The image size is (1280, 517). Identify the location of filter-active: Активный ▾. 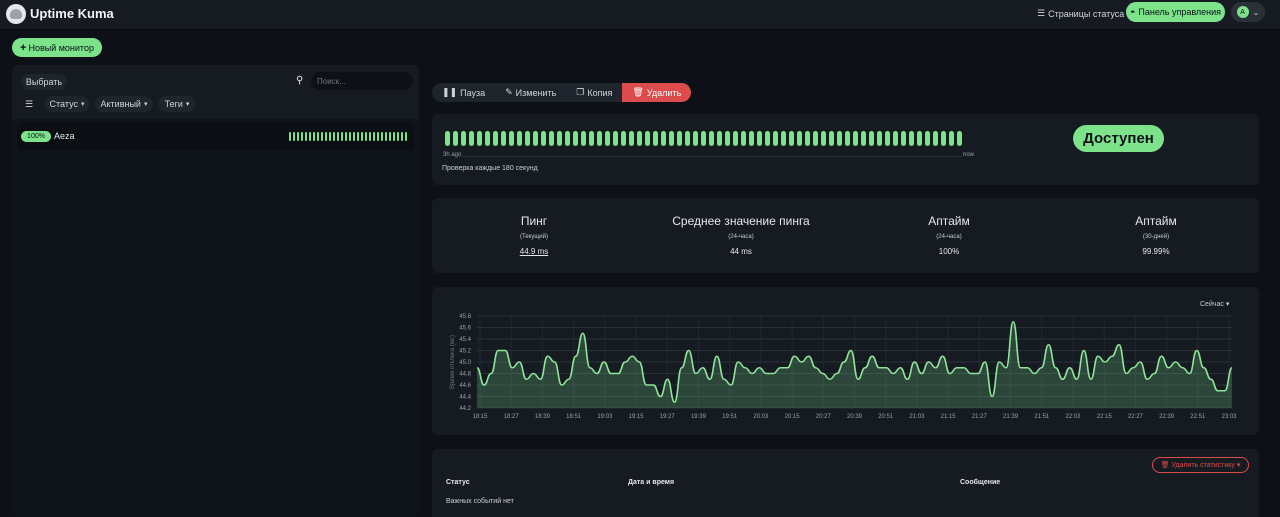
(124, 104).